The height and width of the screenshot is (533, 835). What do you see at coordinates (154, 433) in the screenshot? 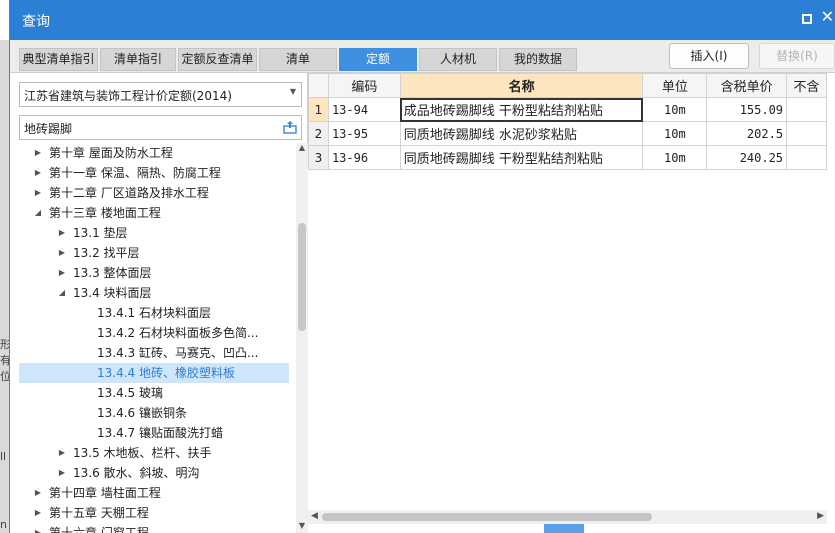
I see `tree-item: 13.4.7 镶贴面酸洗打蜡` at bounding box center [154, 433].